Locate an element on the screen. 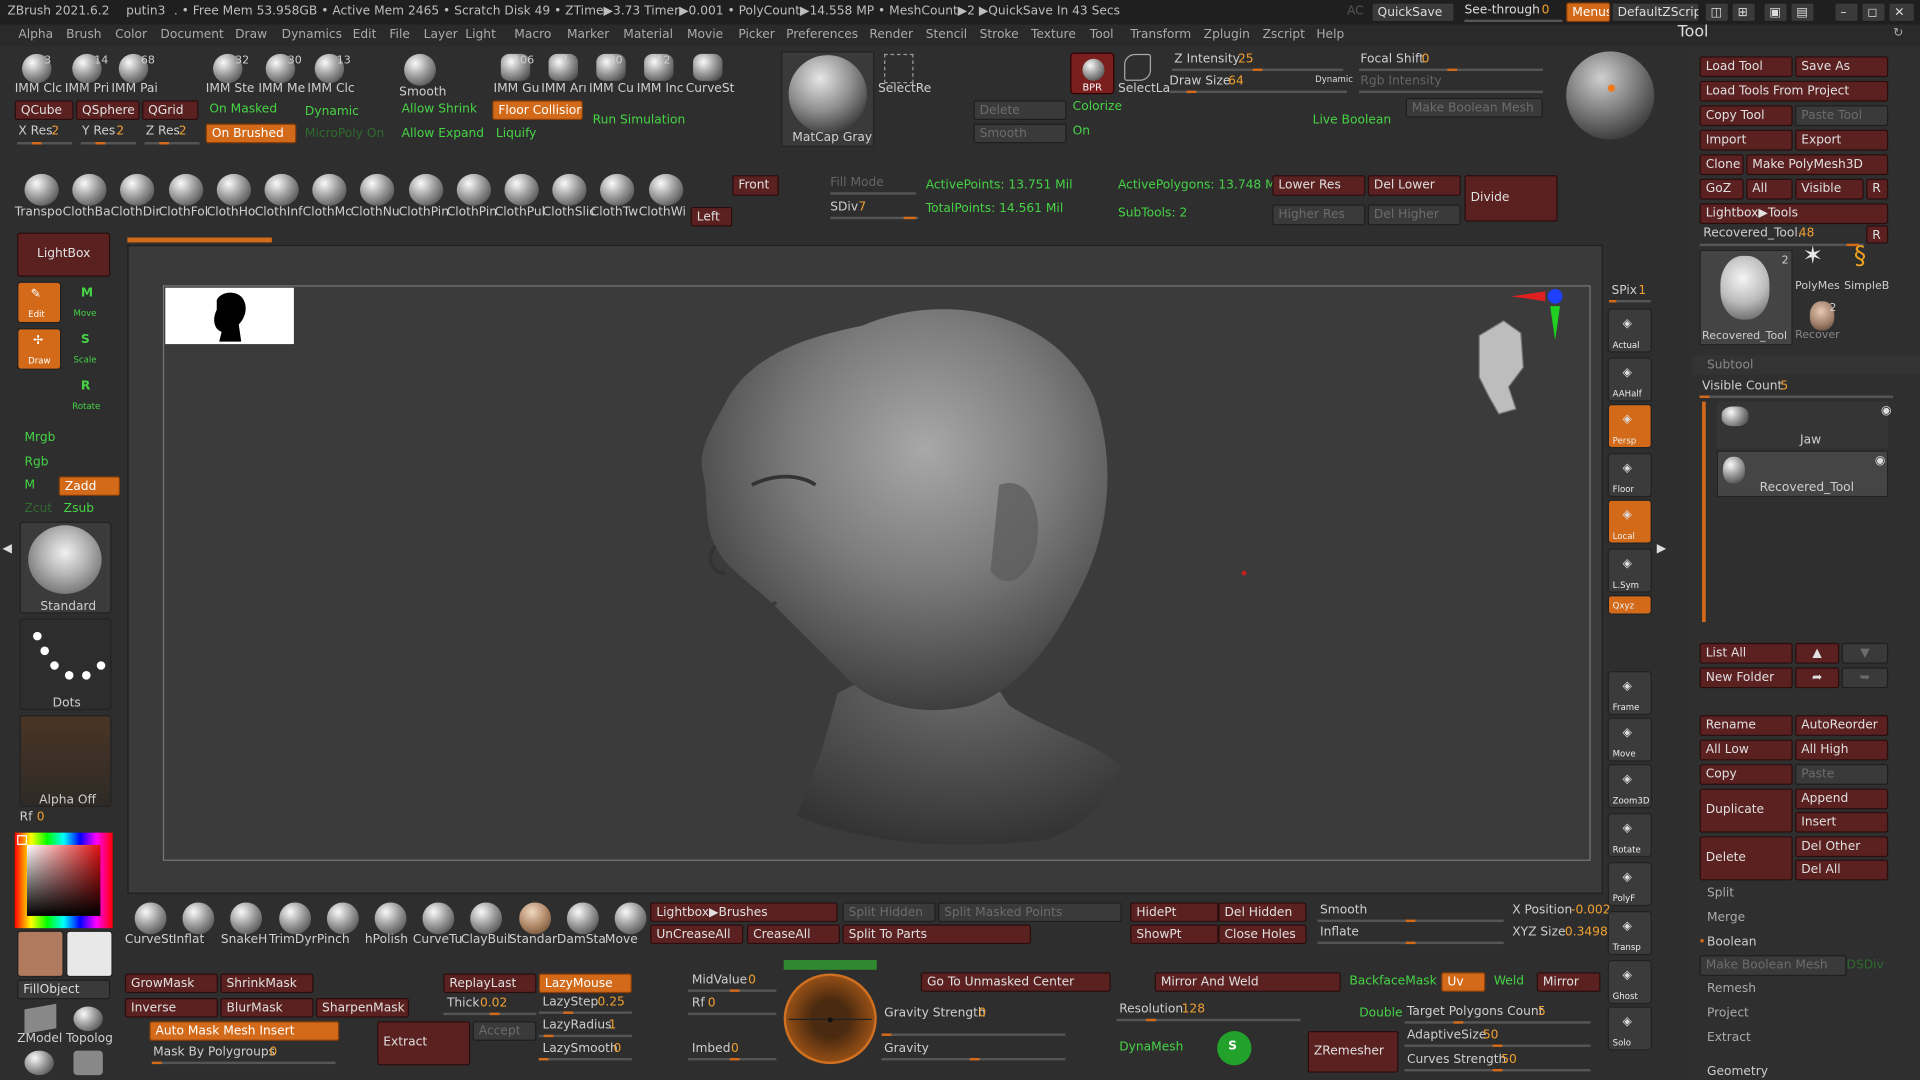 This screenshot has width=1920, height=1080. yres-slider is located at coordinates (108, 143).